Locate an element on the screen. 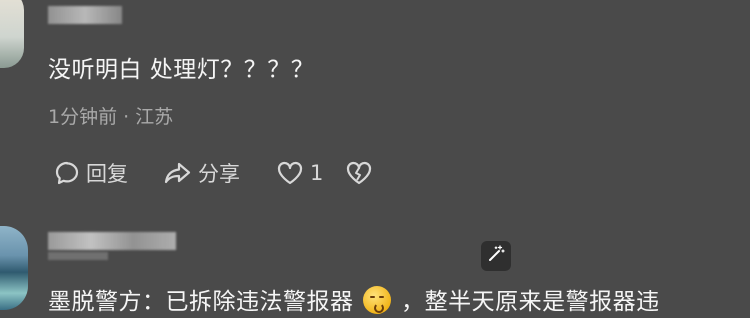 Image resolution: width=750 pixels, height=318 pixels. share-arrow-icon is located at coordinates (177, 173).